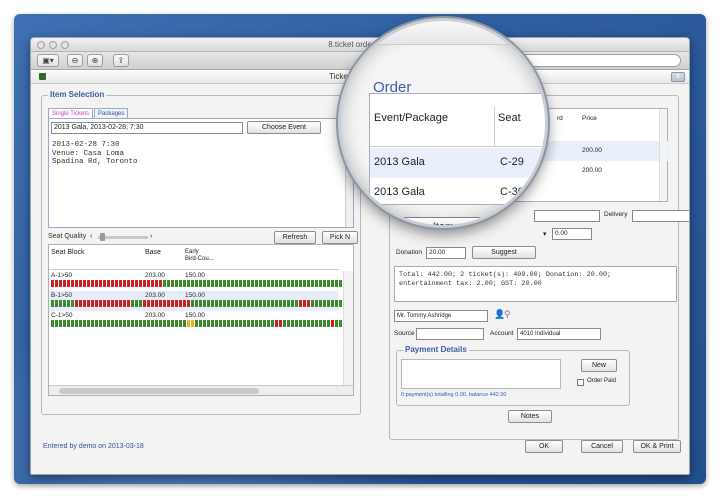  I want to click on pick-n-button: Pick N, so click(340, 237).